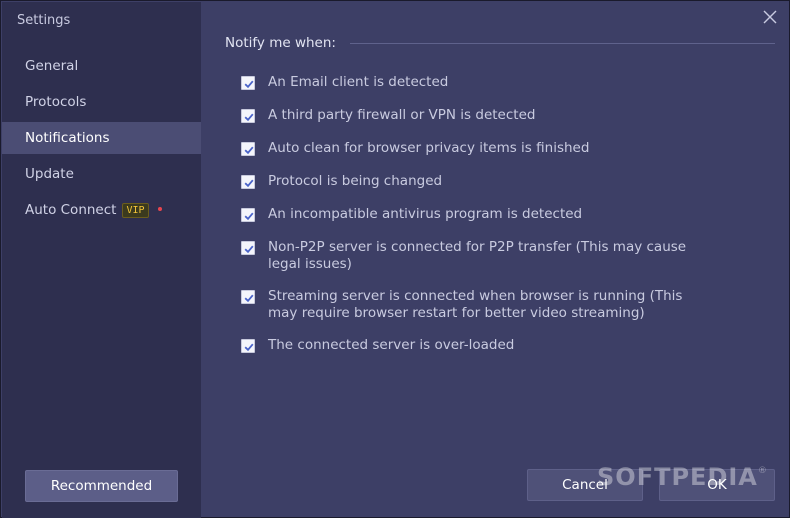 The height and width of the screenshot is (518, 790). Describe the element at coordinates (717, 485) in the screenshot. I see `ok-button: OK` at that location.